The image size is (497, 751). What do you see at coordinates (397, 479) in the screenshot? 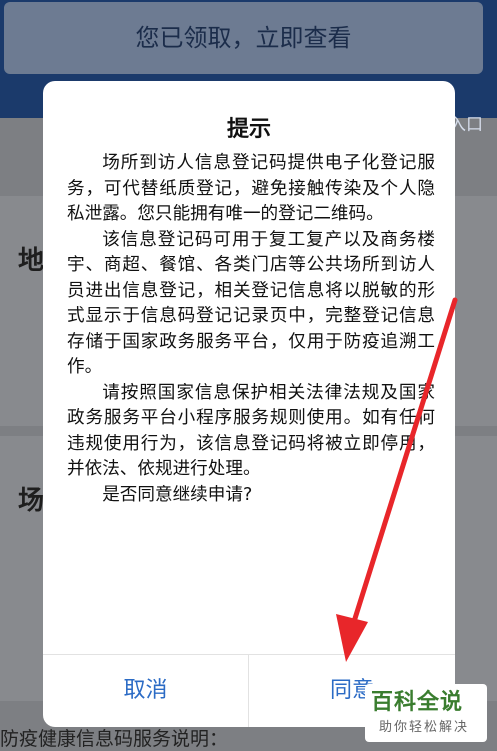
I see `annotation-arrow-icon` at bounding box center [397, 479].